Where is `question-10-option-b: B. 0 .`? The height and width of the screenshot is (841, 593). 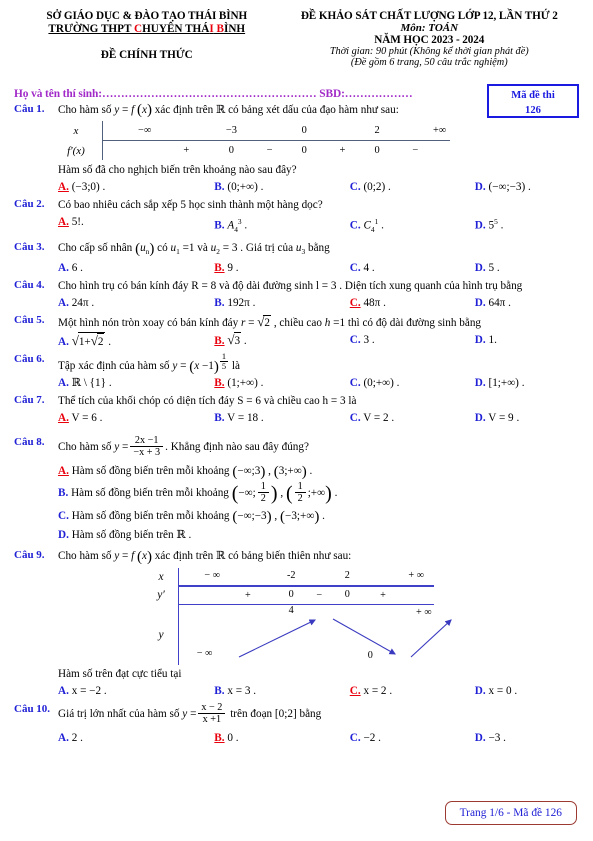
question-10-option-b: B. 0 . is located at coordinates (281, 738).